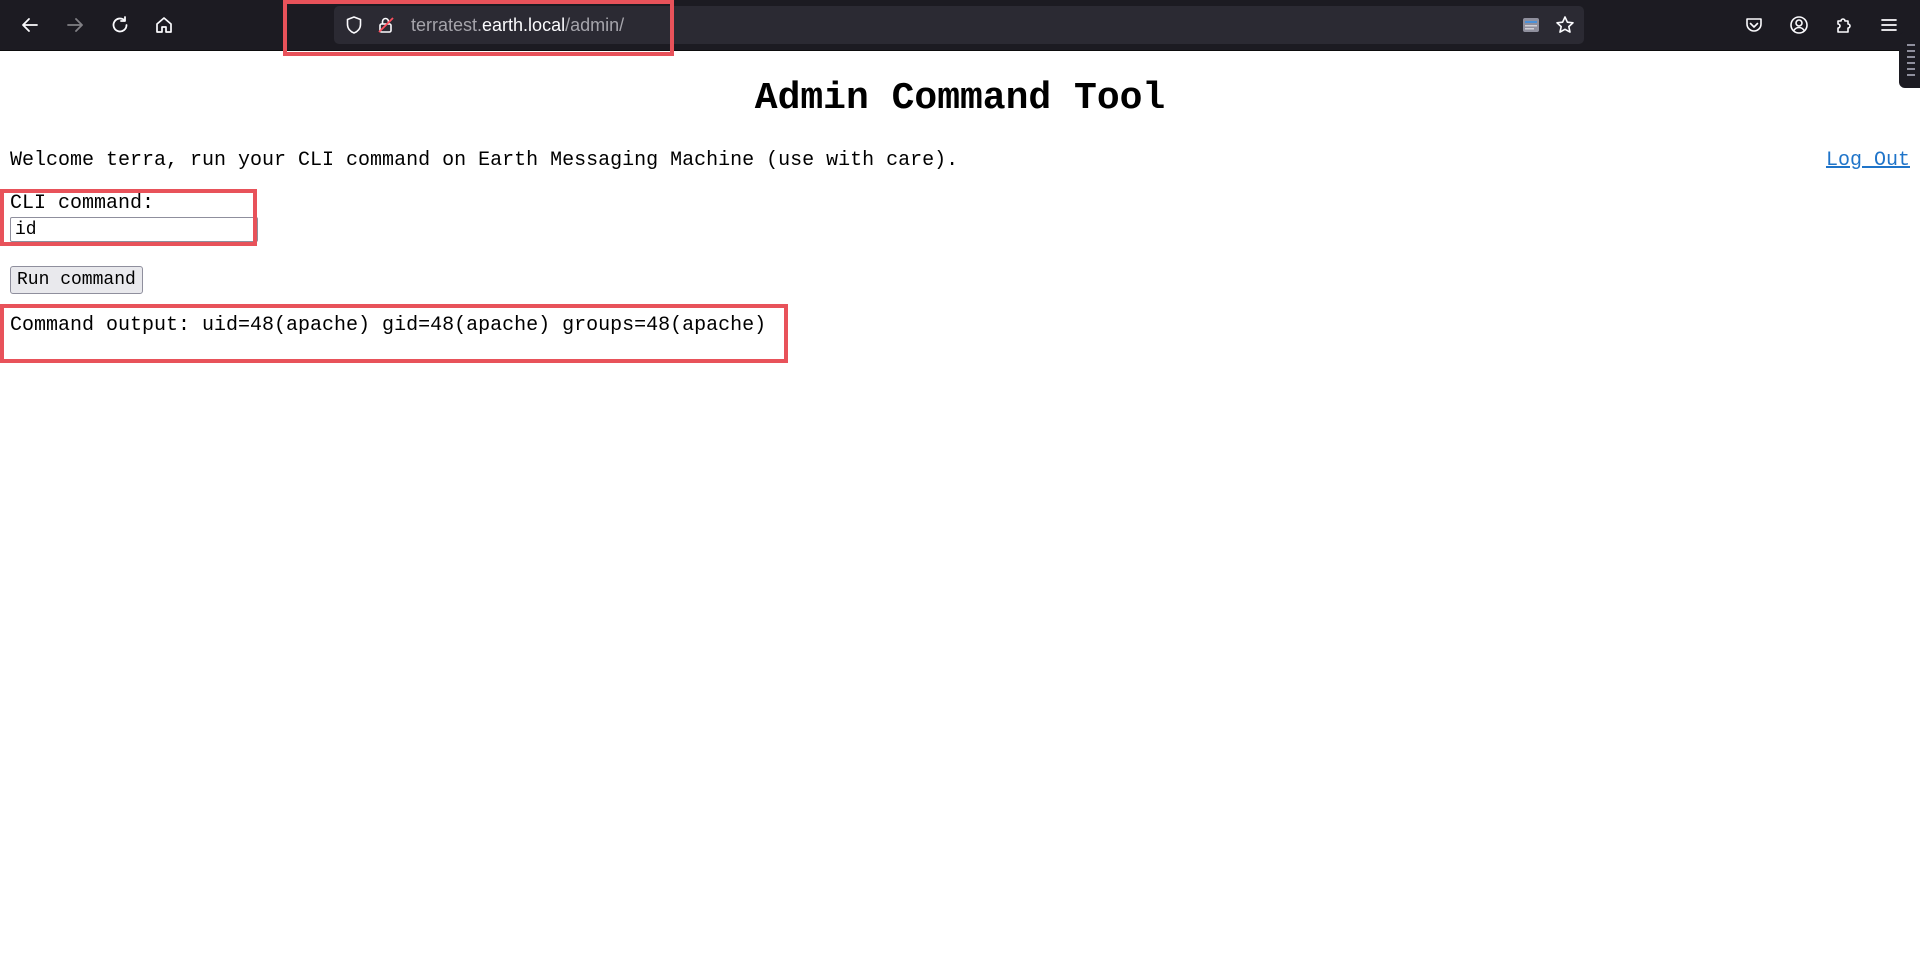 This screenshot has width=1920, height=975. What do you see at coordinates (76, 280) in the screenshot?
I see `run-command-button: Run command` at bounding box center [76, 280].